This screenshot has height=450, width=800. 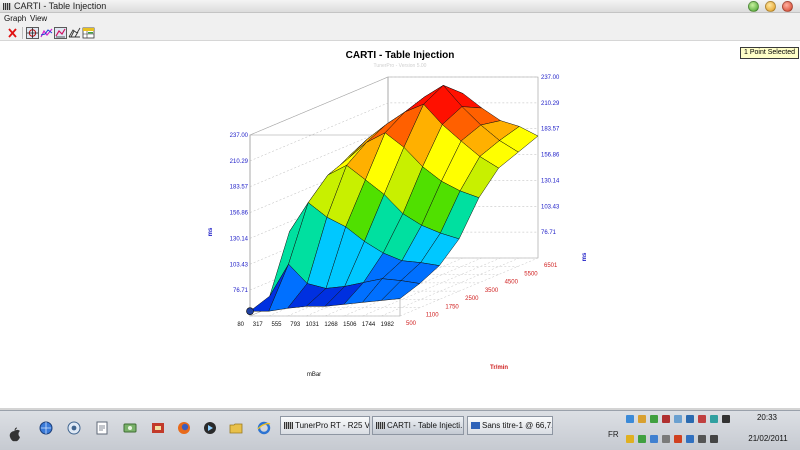 I want to click on z-axis-title-right: ms, so click(x=585, y=256).